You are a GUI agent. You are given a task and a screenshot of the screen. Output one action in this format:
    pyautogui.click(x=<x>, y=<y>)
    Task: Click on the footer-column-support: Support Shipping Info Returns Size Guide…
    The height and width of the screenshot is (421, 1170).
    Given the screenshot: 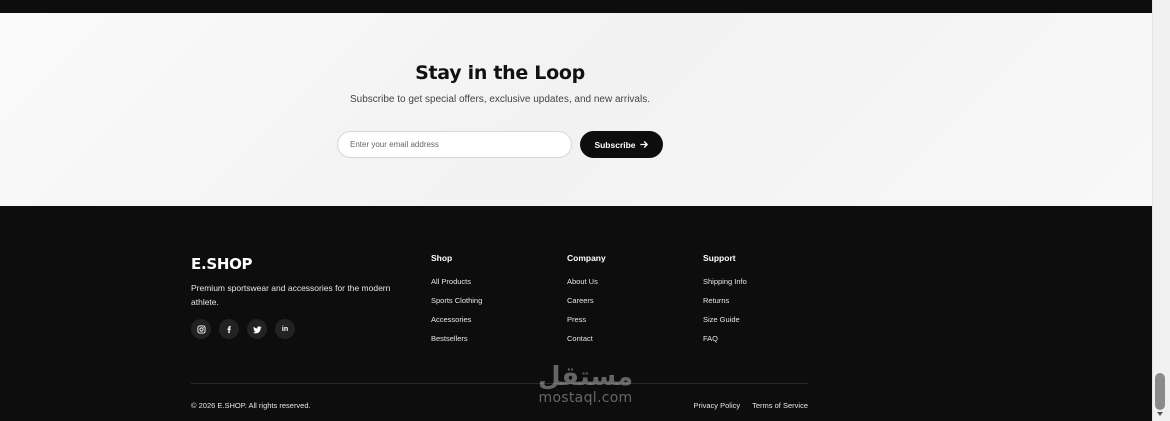 What is the action you would take?
    pyautogui.click(x=725, y=303)
    